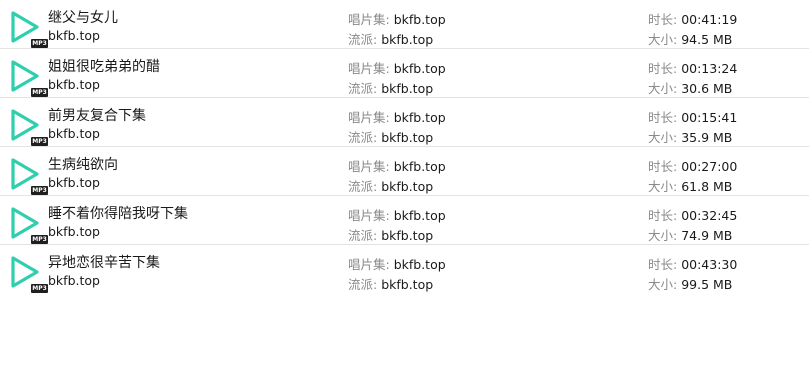 This screenshot has height=386, width=809. What do you see at coordinates (709, 166) in the screenshot?
I see `duration-value: 00:27:00` at bounding box center [709, 166].